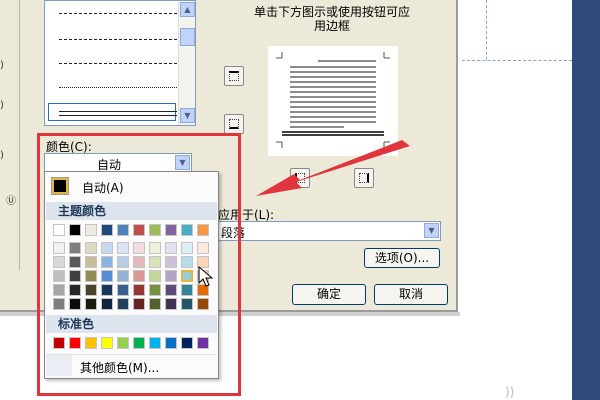  Describe the element at coordinates (517, 60) in the screenshot. I see `page-margin-guide` at that location.